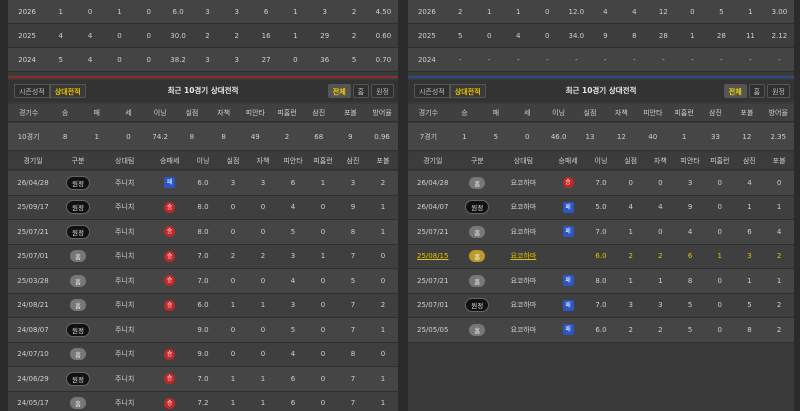  I want to click on game-row: 26/04/28 홈 요코하마 승 7.0 0 0 3 0 4 0, so click(601, 183).